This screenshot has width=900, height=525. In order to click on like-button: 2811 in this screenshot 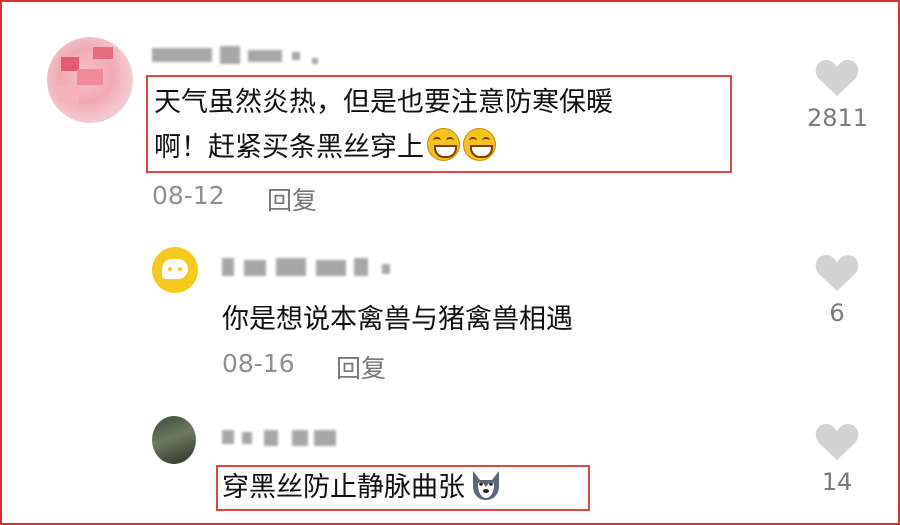, I will do `click(838, 95)`.